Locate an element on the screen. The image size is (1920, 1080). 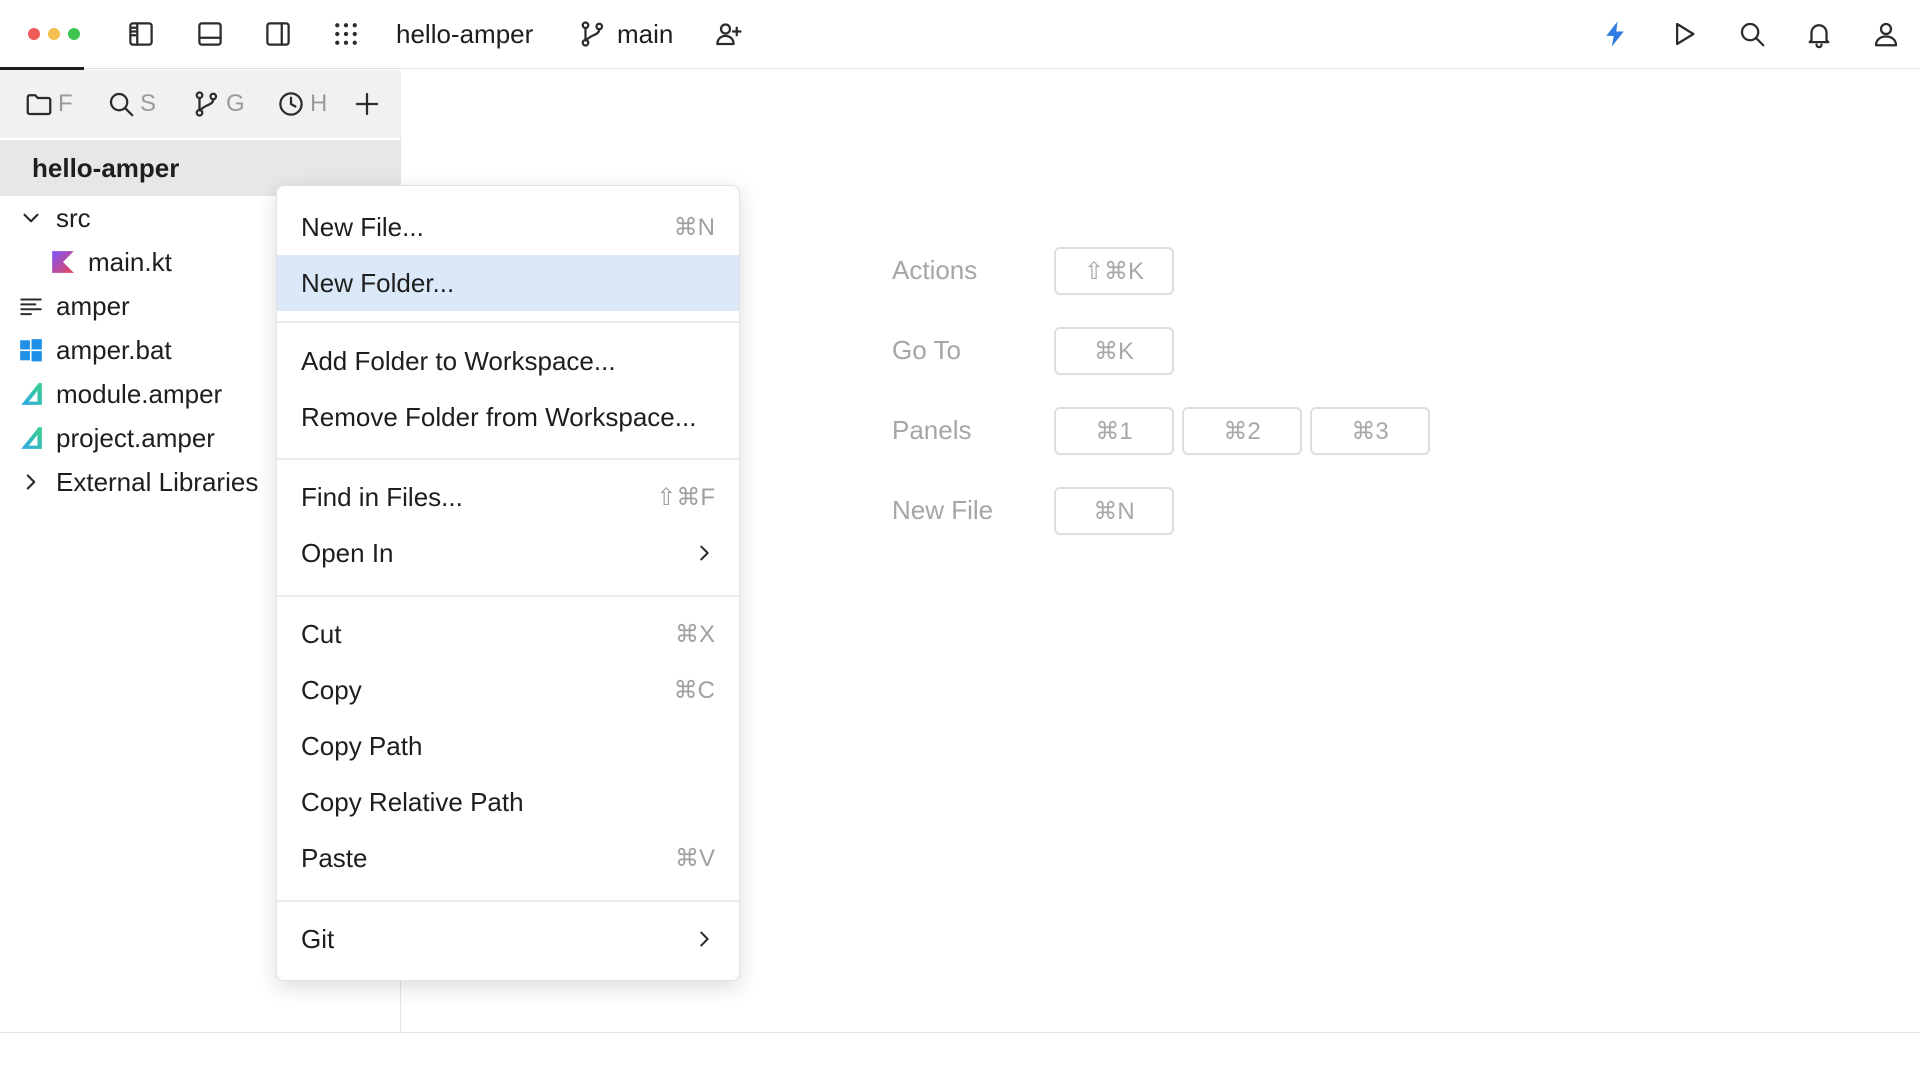
tab-git-label: G is located at coordinates (235, 103).